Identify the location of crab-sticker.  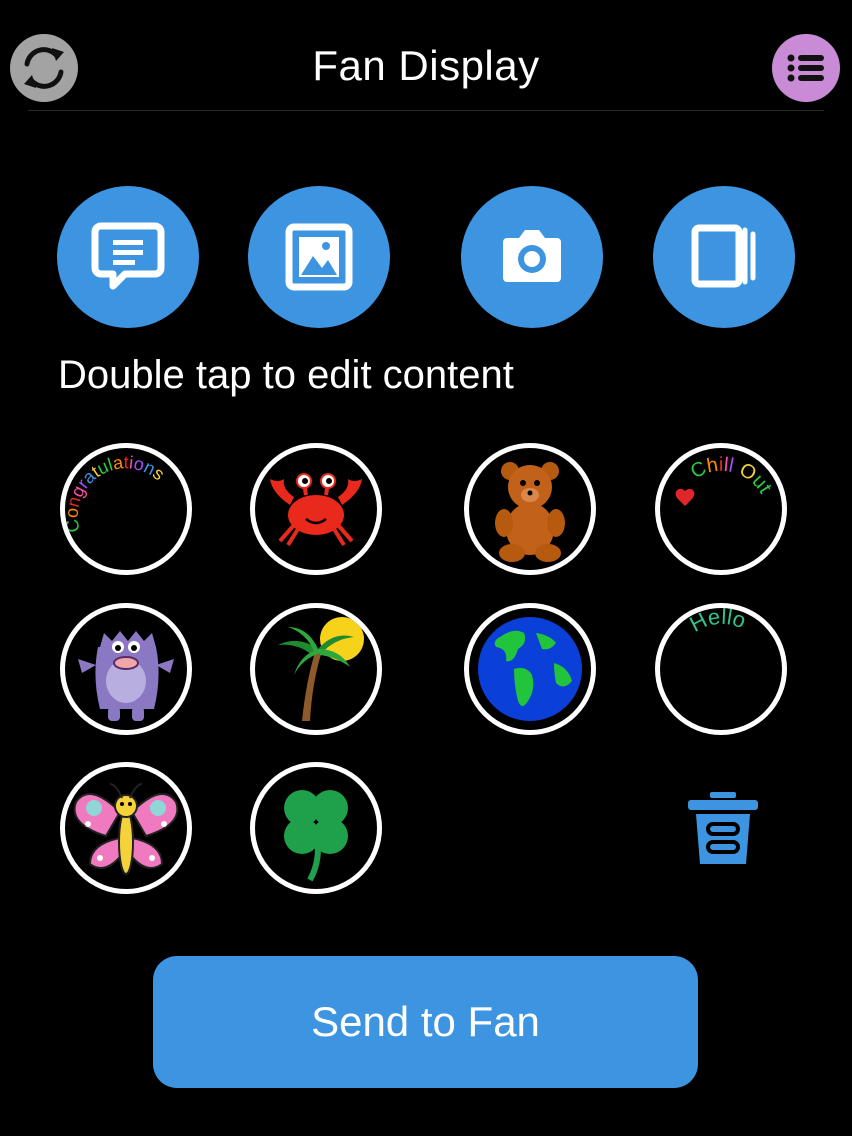
(316, 510).